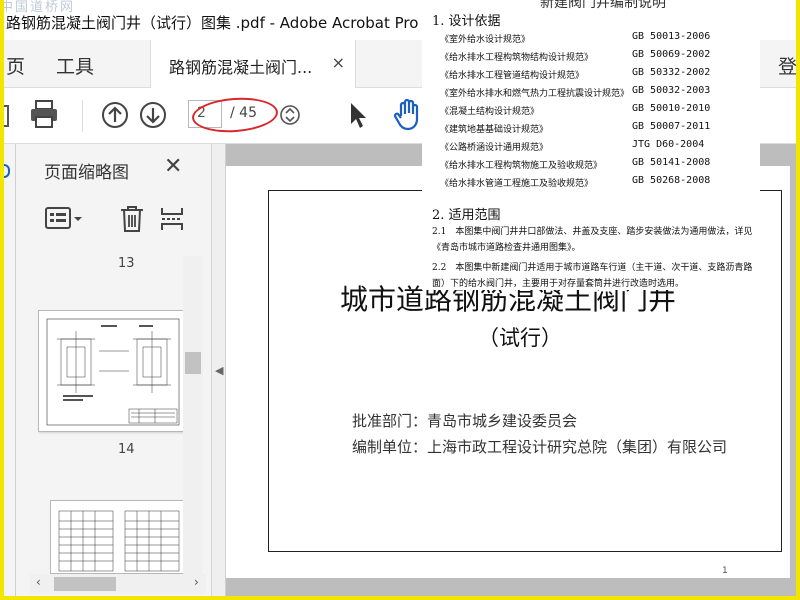  I want to click on scroll-right-icon: ›, so click(196, 582).